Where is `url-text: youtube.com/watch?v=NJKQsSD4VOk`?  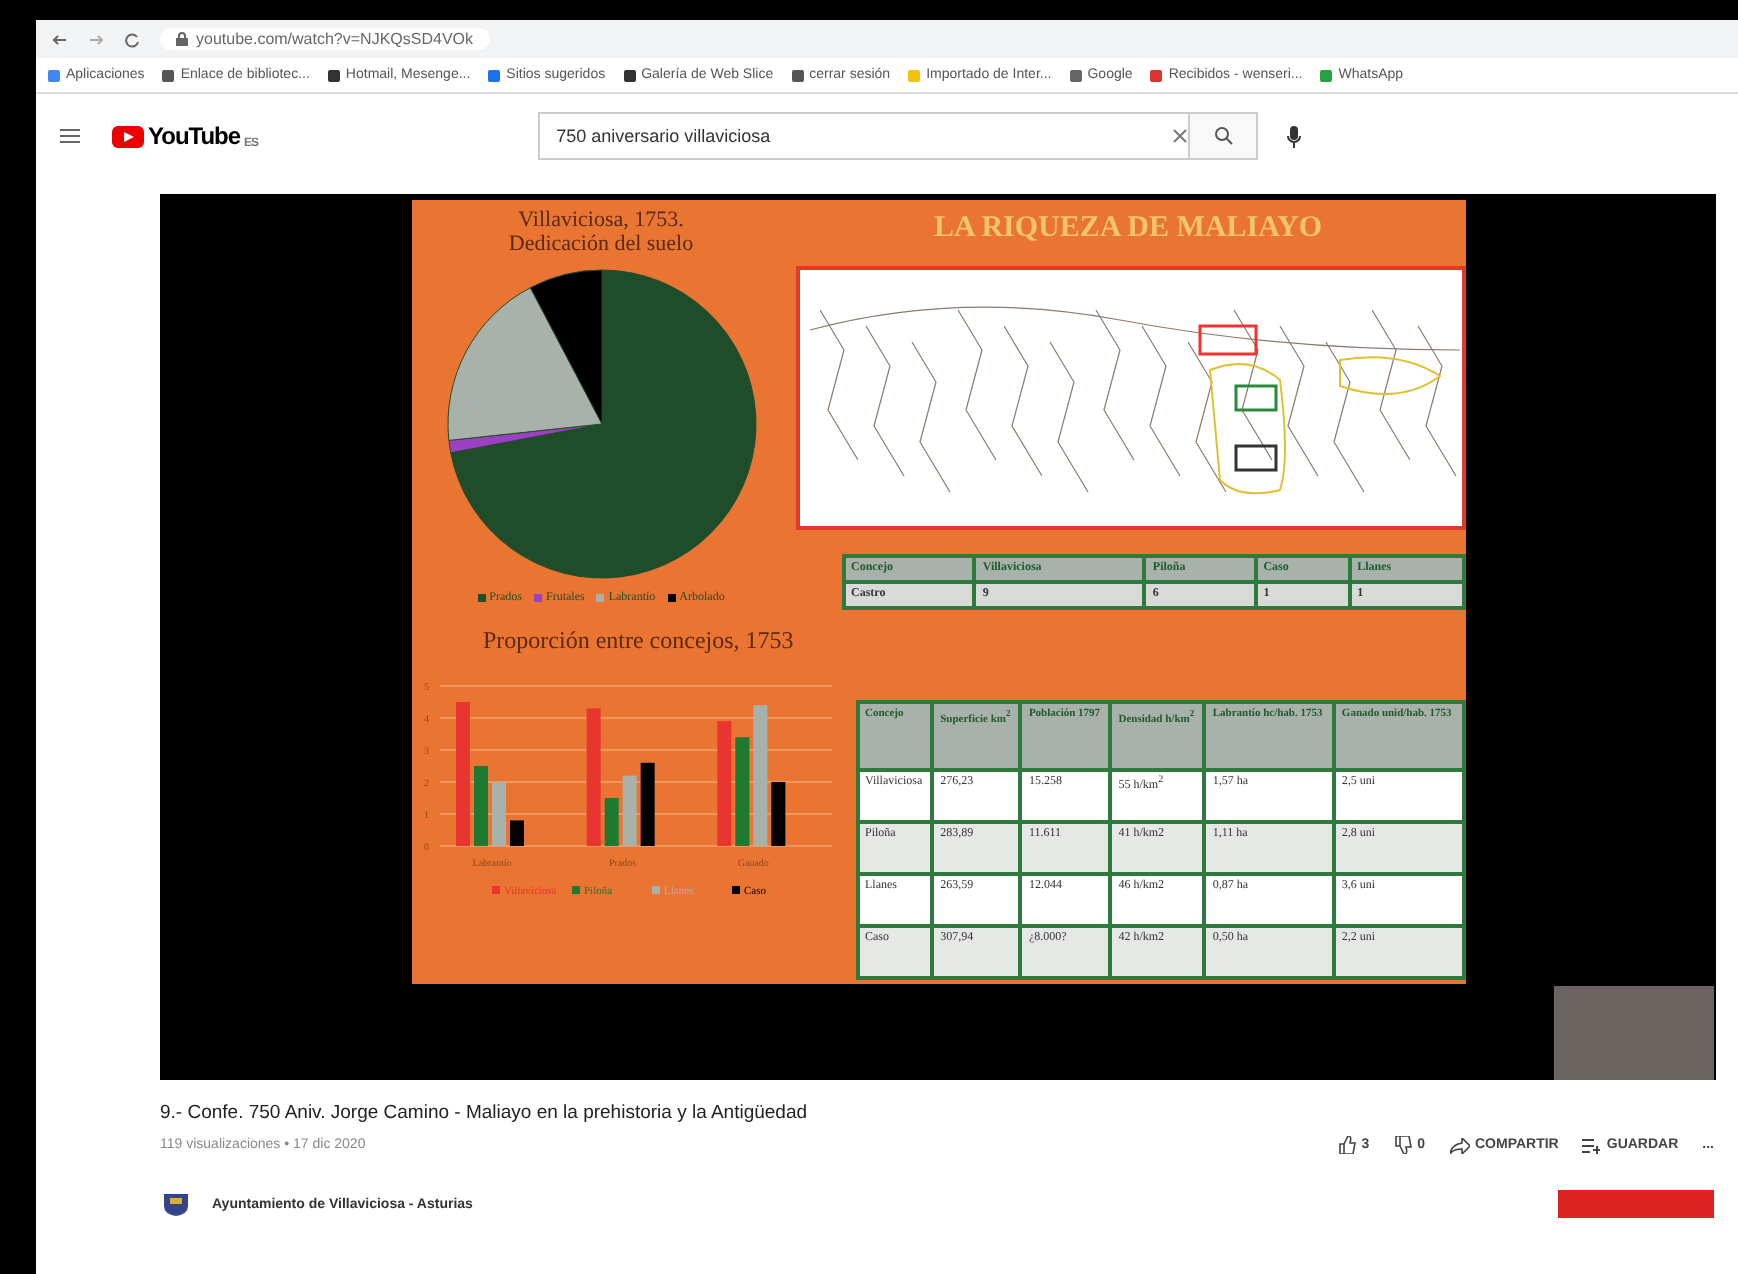 url-text: youtube.com/watch?v=NJKQsSD4VOk is located at coordinates (335, 39).